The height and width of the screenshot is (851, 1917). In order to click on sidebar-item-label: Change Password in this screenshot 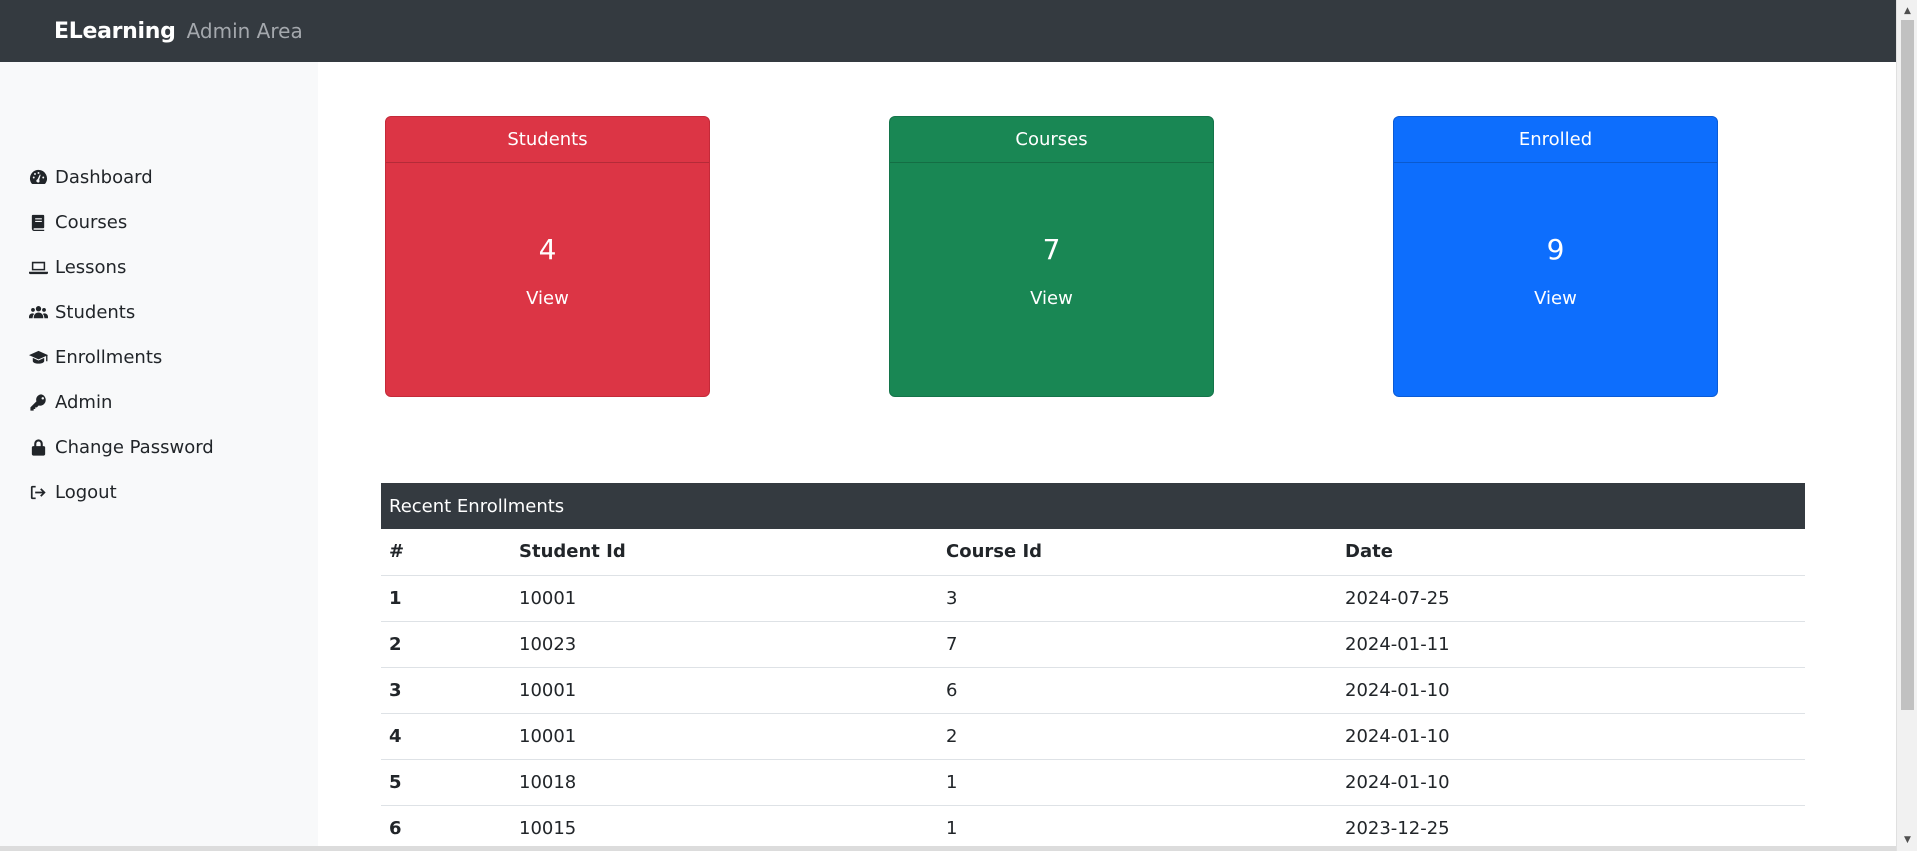, I will do `click(134, 447)`.